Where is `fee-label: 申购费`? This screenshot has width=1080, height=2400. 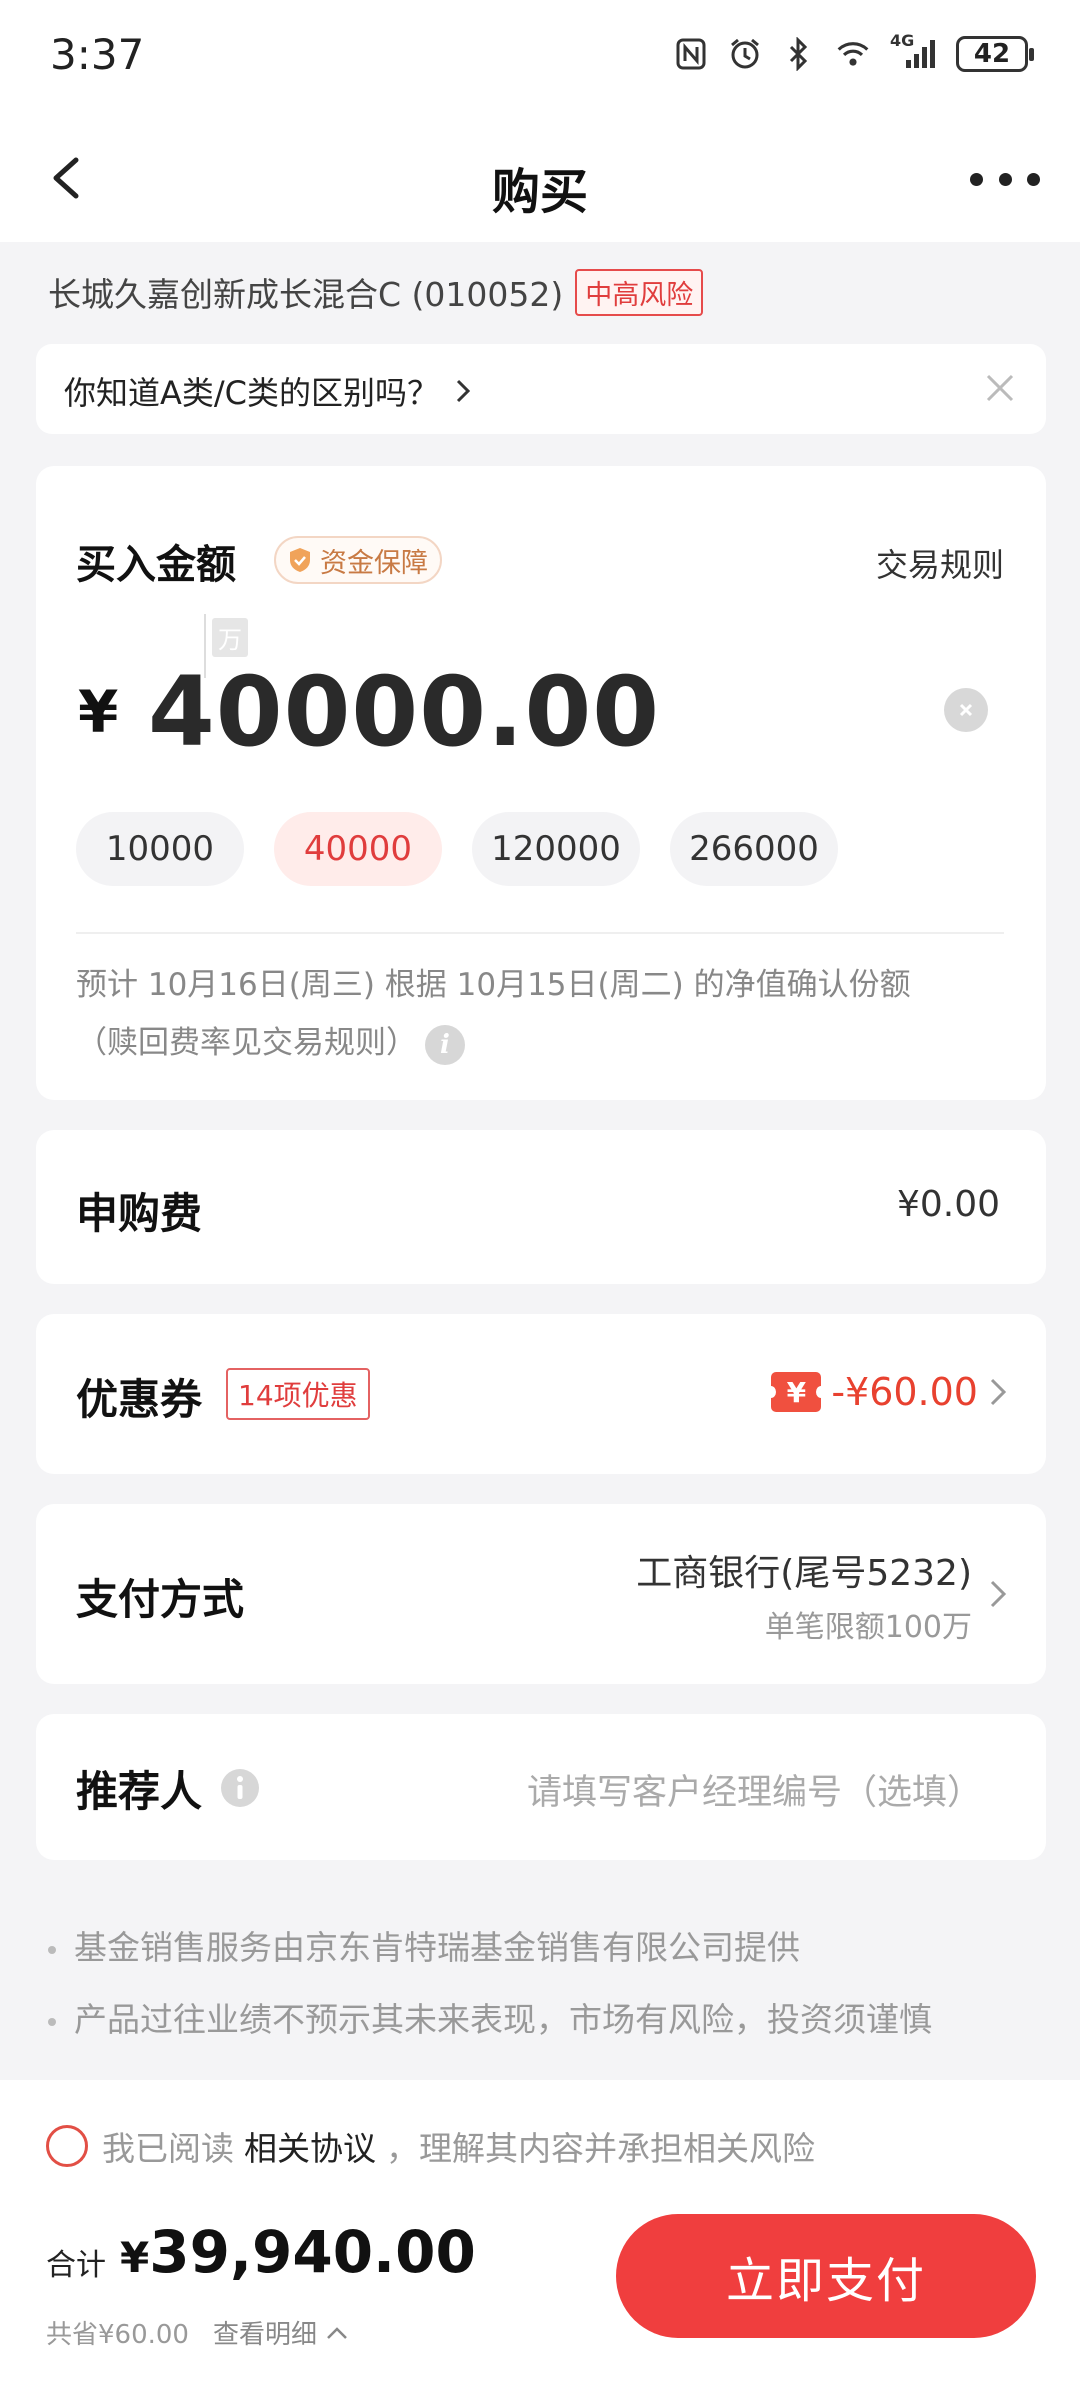
fee-label: 申购费 is located at coordinates (139, 1213).